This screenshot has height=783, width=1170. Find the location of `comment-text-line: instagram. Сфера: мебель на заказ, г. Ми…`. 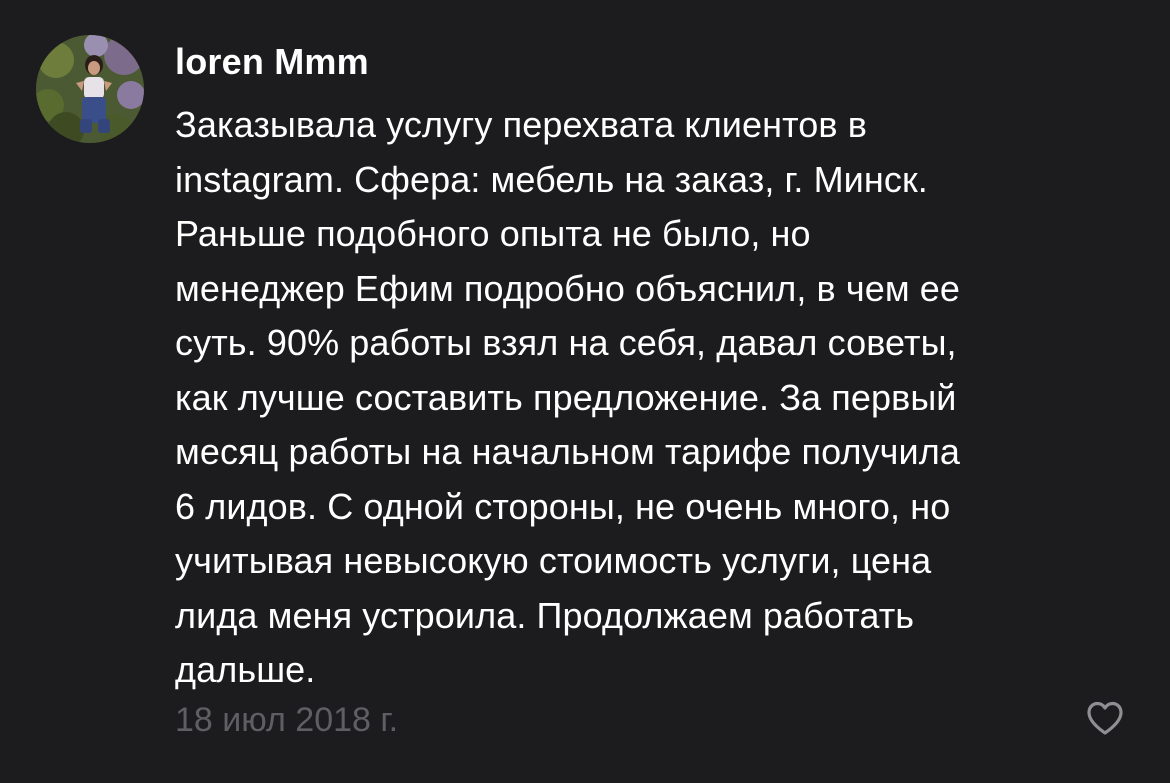

comment-text-line: instagram. Сфера: мебель на заказ, г. Ми… is located at coordinates (551, 179).